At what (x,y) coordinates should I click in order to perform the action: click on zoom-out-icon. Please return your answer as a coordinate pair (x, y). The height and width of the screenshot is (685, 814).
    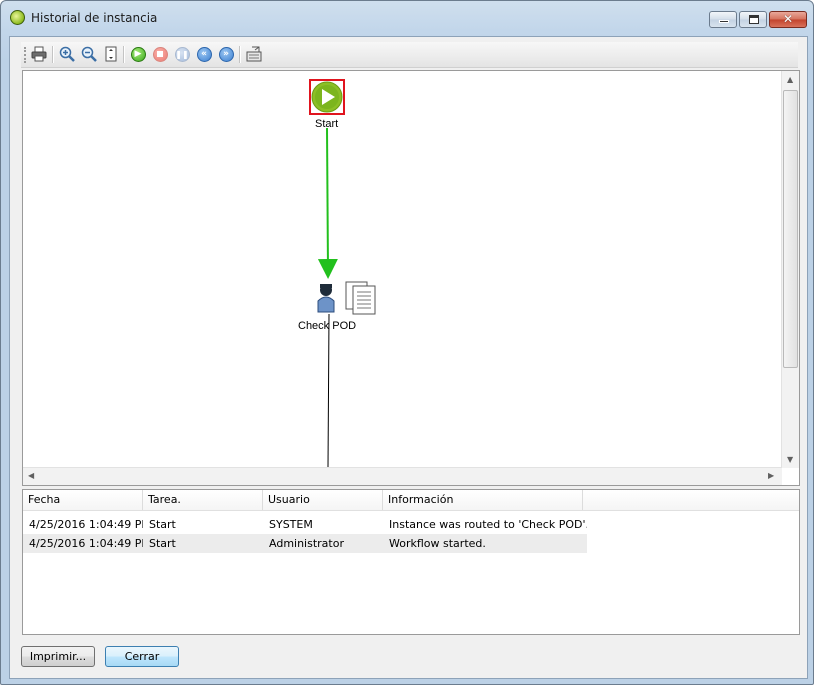
    Looking at the image, I should click on (89, 54).